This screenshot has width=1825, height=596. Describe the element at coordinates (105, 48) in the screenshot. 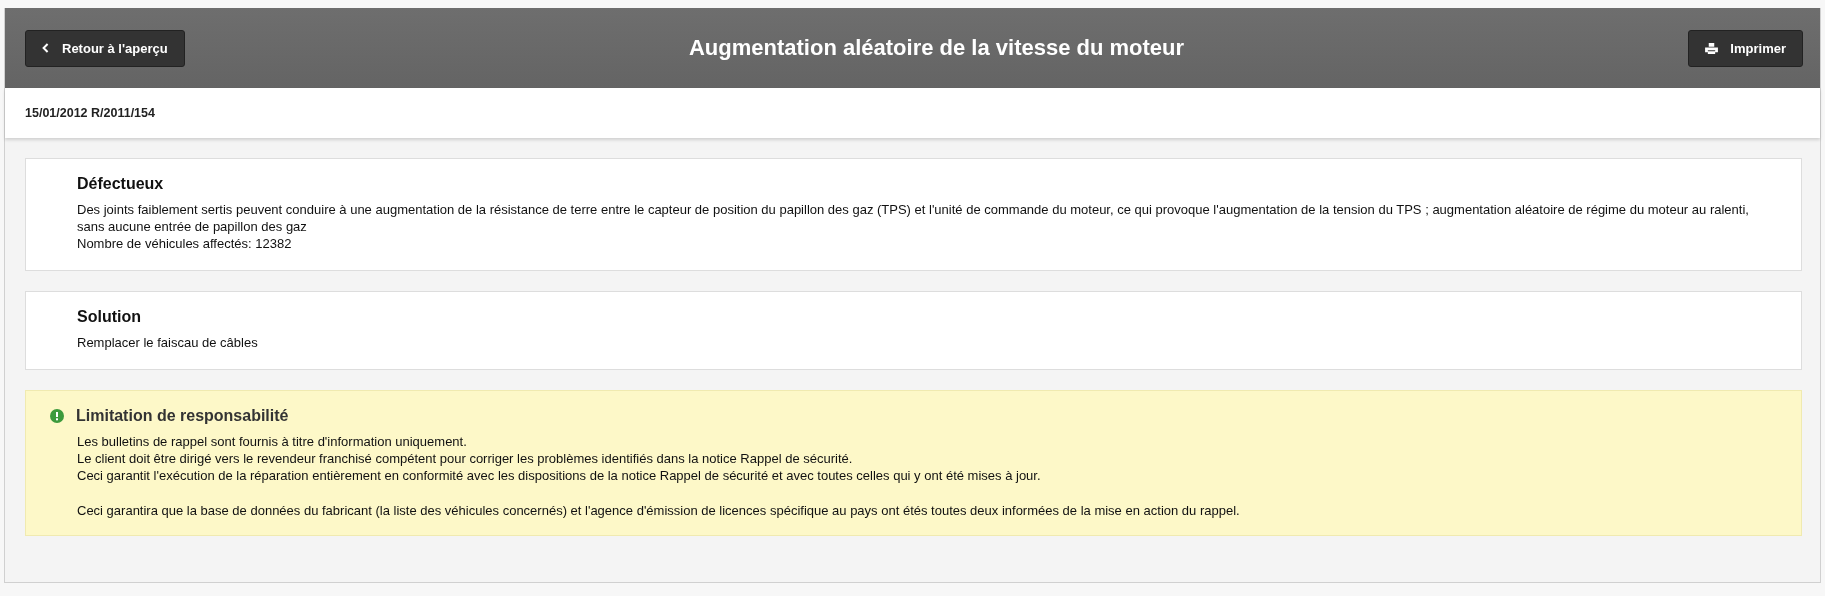

I see `back-button: Retour à l'aperçu` at that location.